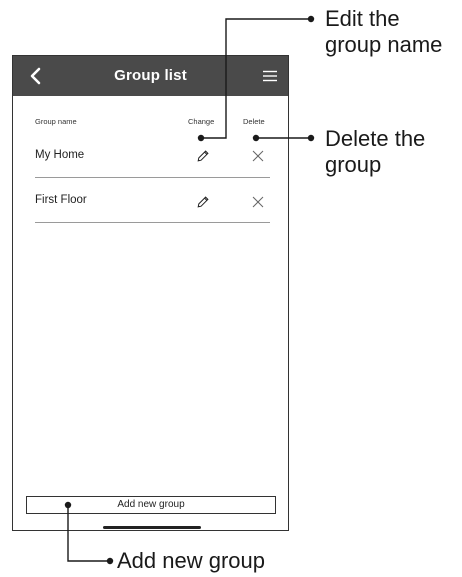 Image resolution: width=462 pixels, height=577 pixels. What do you see at coordinates (353, 164) in the screenshot?
I see `callout-delete-line2: group` at bounding box center [353, 164].